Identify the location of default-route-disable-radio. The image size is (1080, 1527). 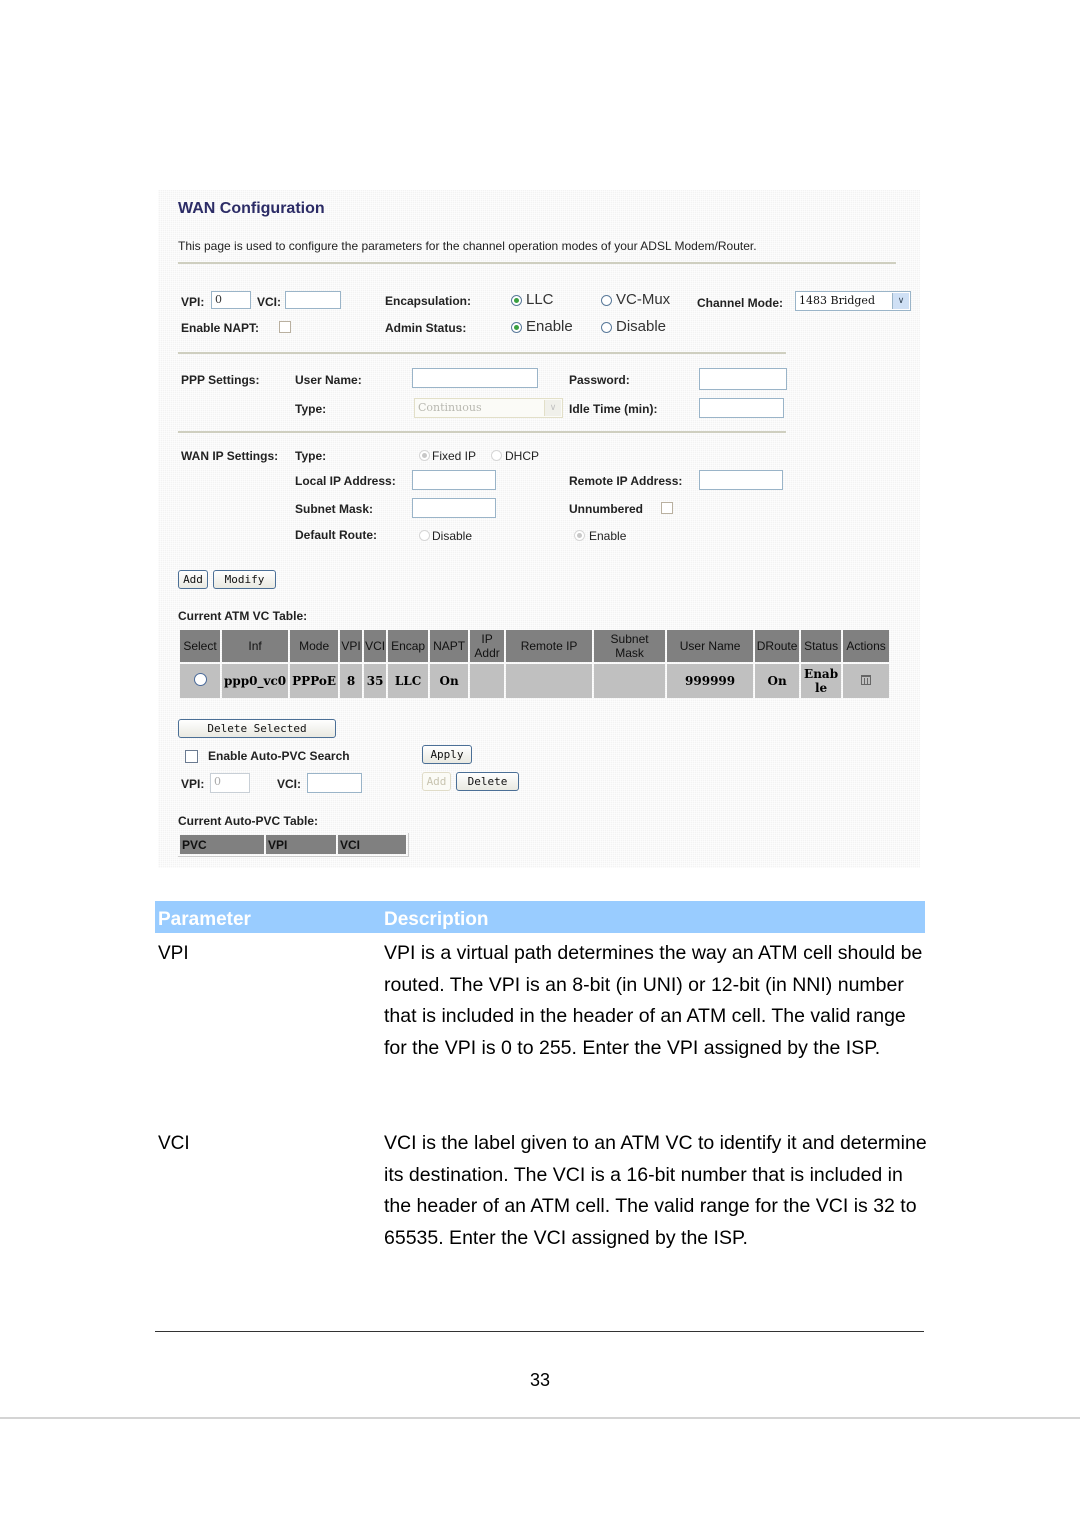
(424, 535).